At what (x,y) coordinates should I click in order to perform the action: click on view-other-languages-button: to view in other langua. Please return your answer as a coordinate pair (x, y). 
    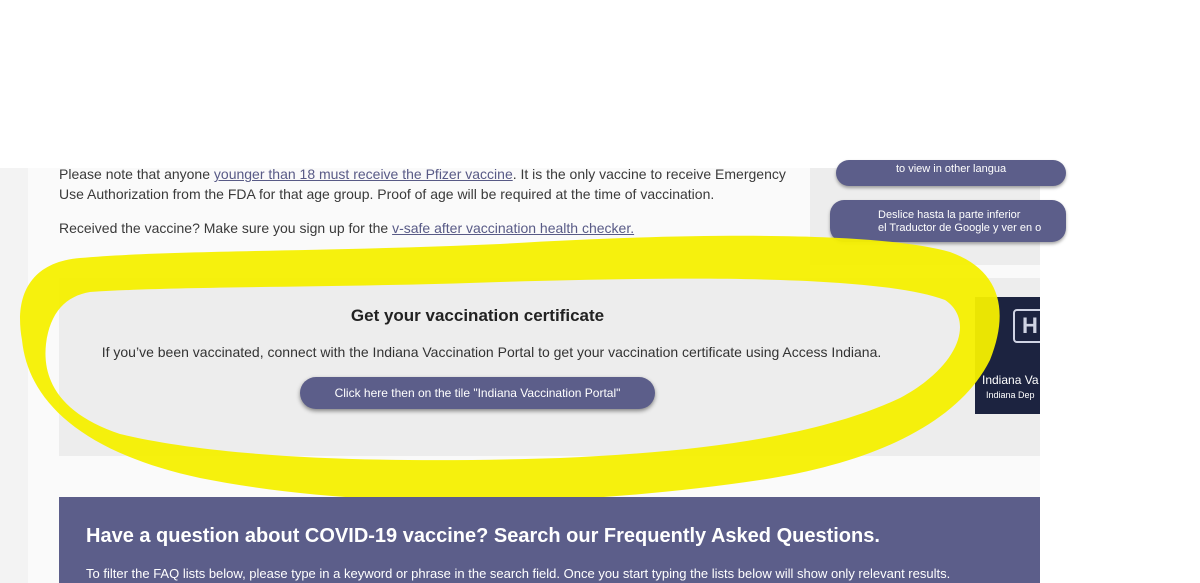
    Looking at the image, I should click on (951, 173).